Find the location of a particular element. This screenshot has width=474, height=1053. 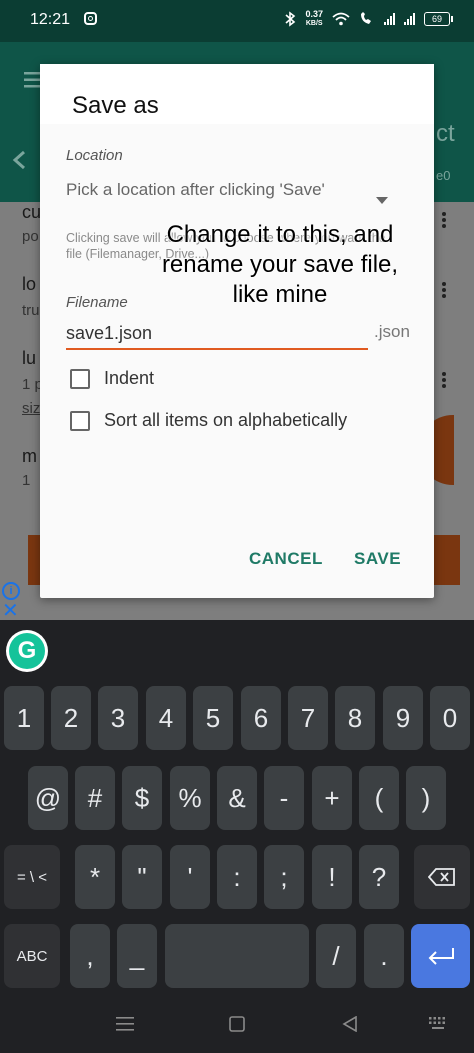

key-underscore: _ is located at coordinates (137, 956).